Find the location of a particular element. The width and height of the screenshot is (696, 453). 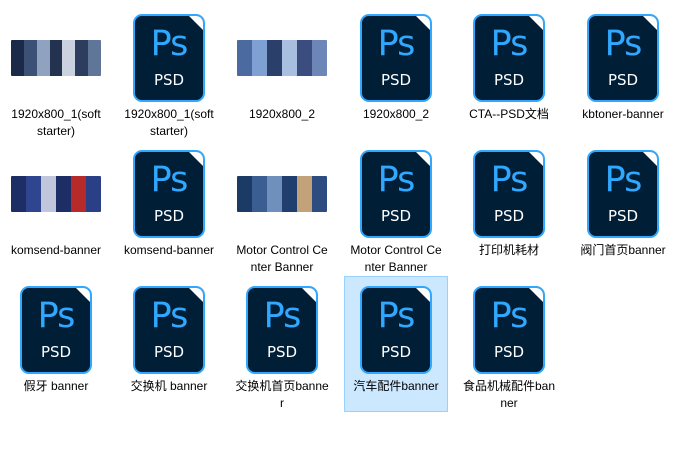

file-name-label: 交换机 banner is located at coordinates (169, 386).